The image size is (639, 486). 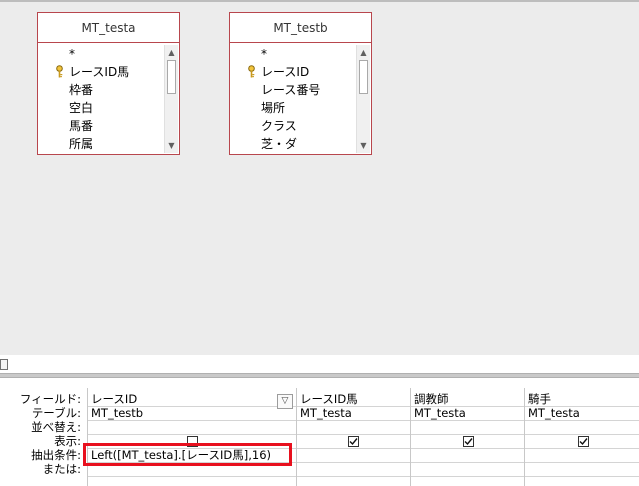 I want to click on table-title: MT_testa, so click(x=108, y=28).